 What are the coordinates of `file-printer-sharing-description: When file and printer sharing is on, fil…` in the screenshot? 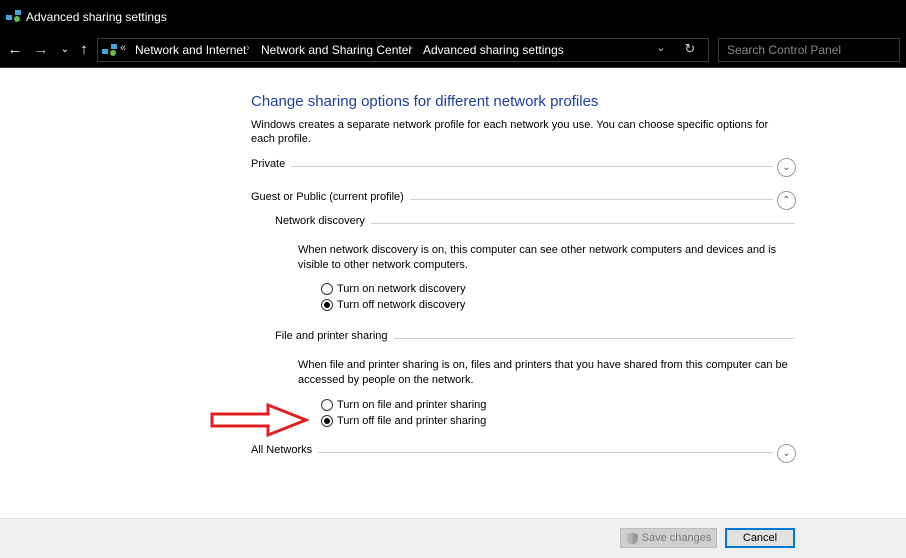 It's located at (543, 372).